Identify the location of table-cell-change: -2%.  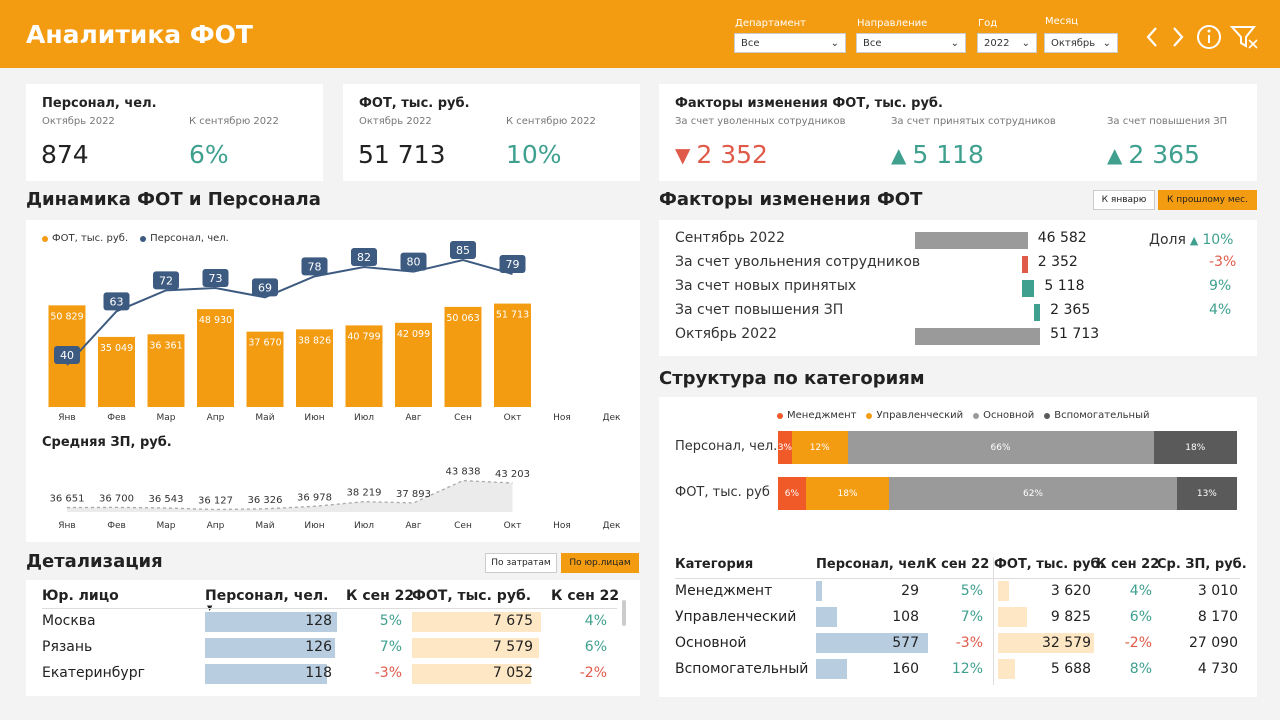
(593, 673).